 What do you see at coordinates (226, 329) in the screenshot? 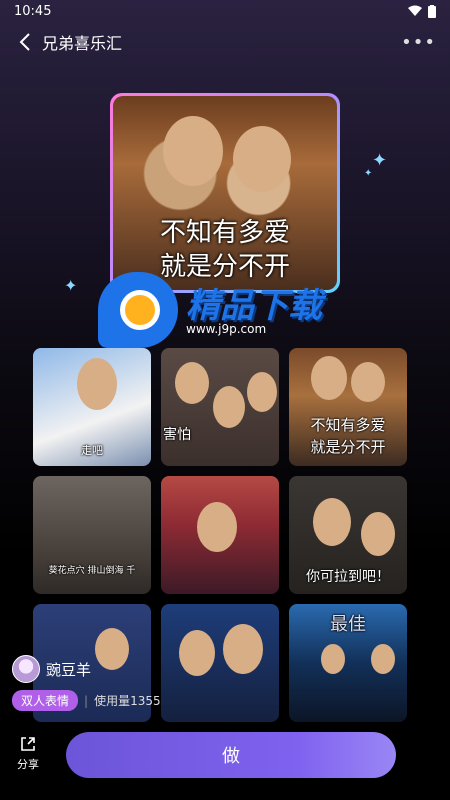
I see `watermark-url: www.j9p.com` at bounding box center [226, 329].